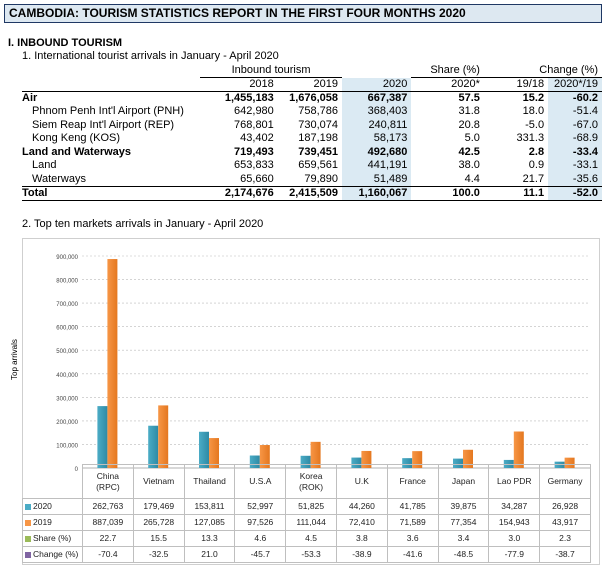  Describe the element at coordinates (361, 522) in the screenshot. I see `data-cell: 72,410` at that location.